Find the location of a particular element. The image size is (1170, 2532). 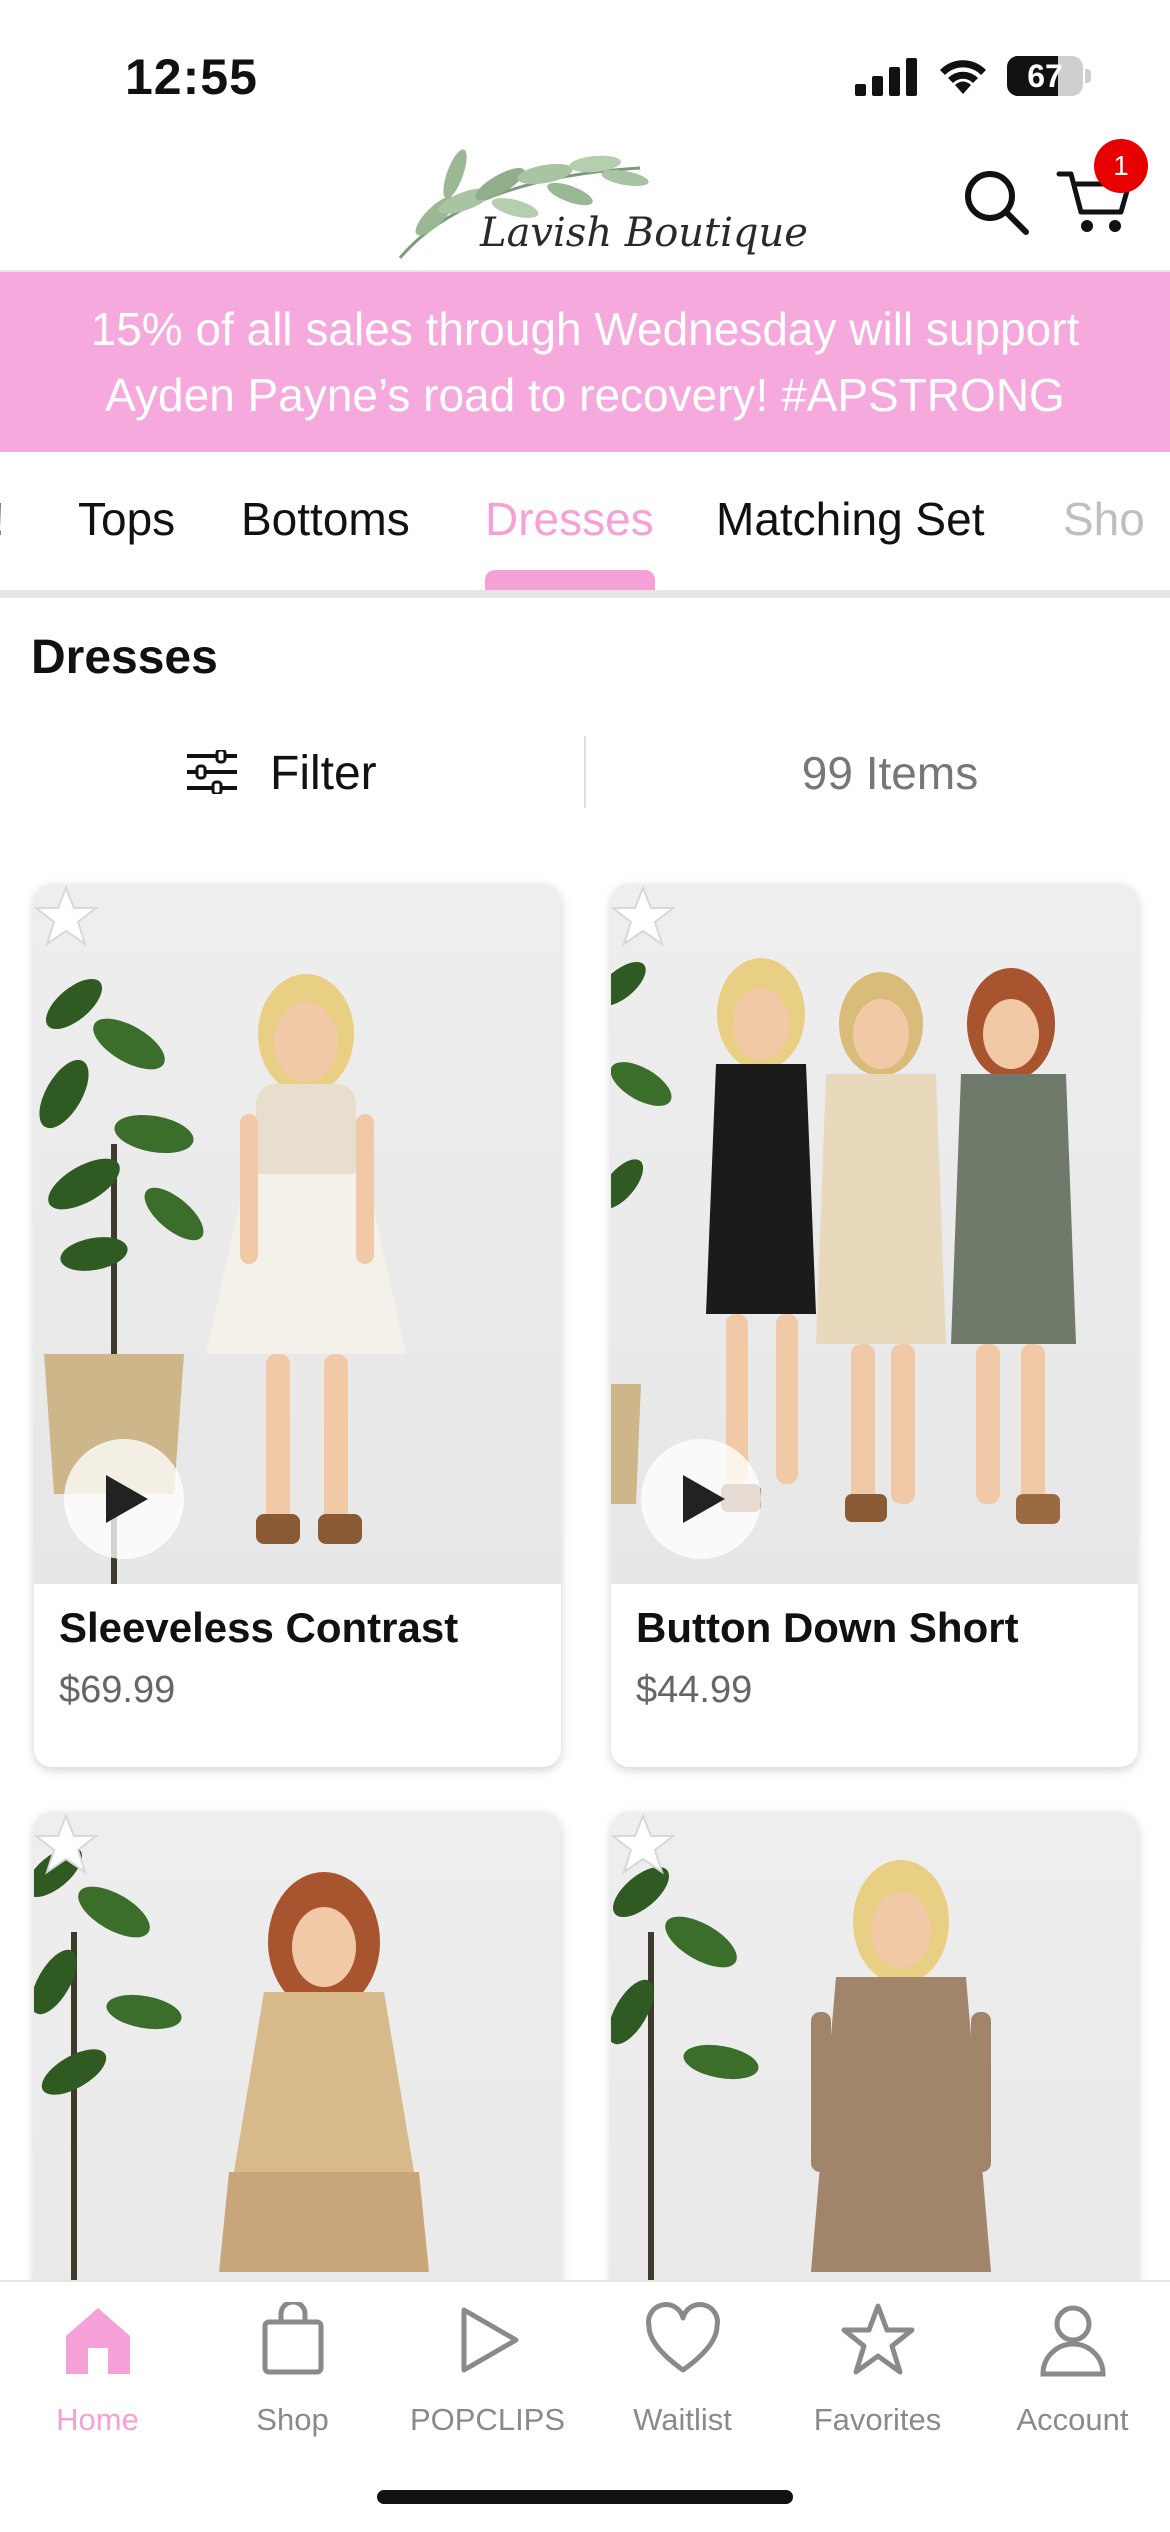

filter-row: Filter 99 Items is located at coordinates (585, 772).